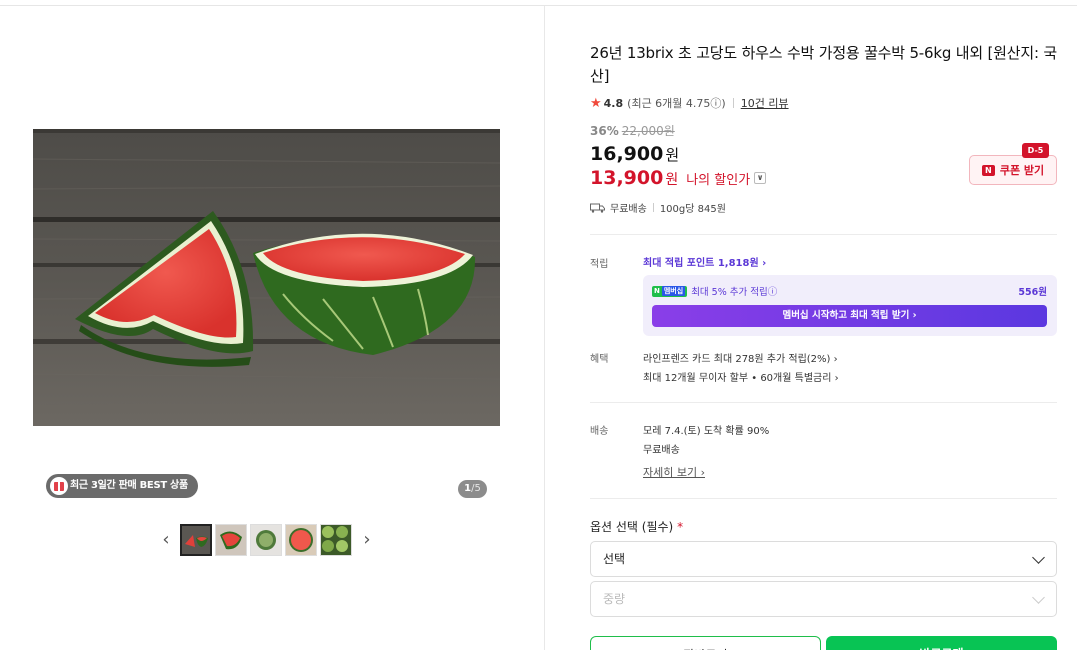 The width and height of the screenshot is (1077, 650). I want to click on rating-recent: (최근 6개월 4.75ⓘ), so click(676, 103).